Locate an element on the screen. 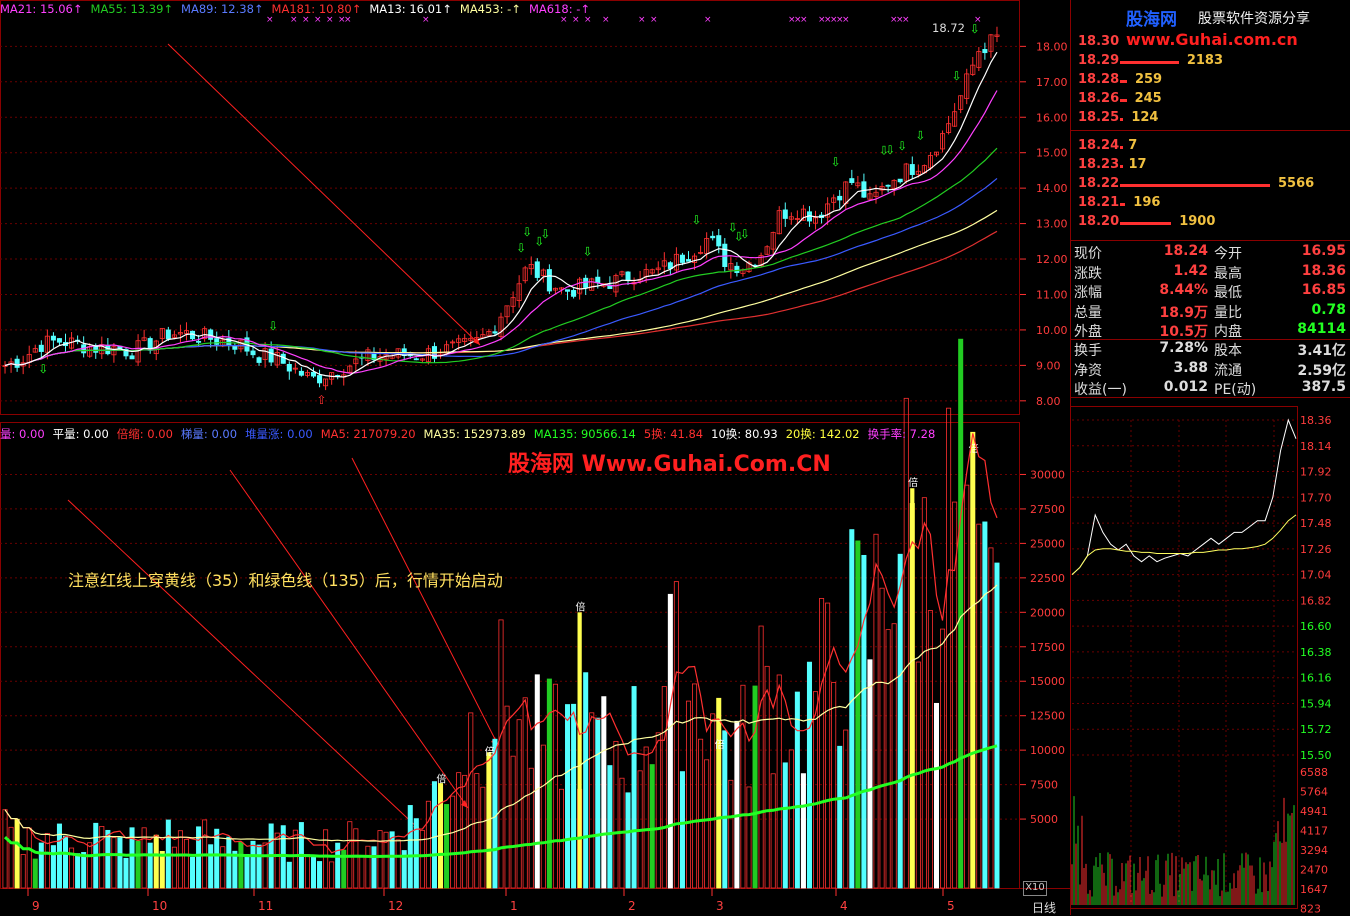 This screenshot has width=1350, height=916. watermark-title: 股海网 Www.Guhai.Com.CN is located at coordinates (669, 464).